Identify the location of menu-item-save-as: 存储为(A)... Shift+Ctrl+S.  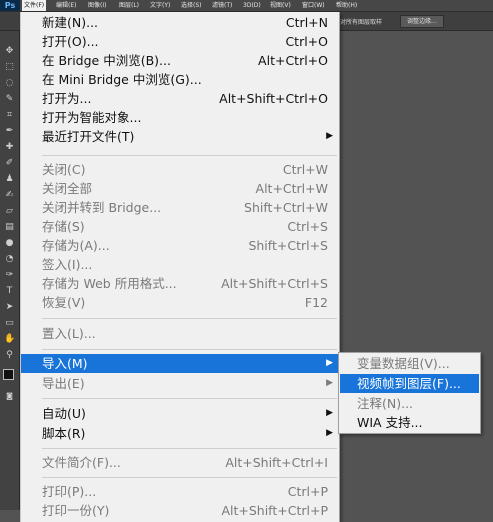
(180, 245).